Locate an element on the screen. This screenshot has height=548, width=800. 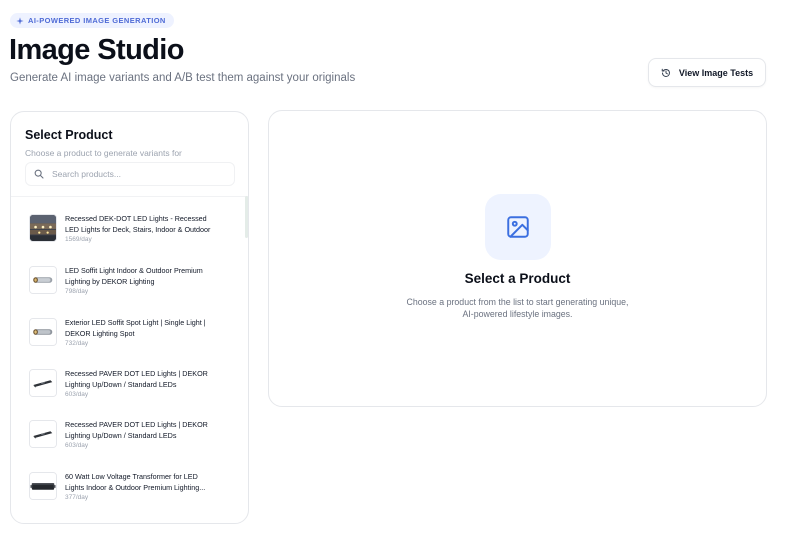
view-image-tests-button: View Image Tests is located at coordinates (707, 72).